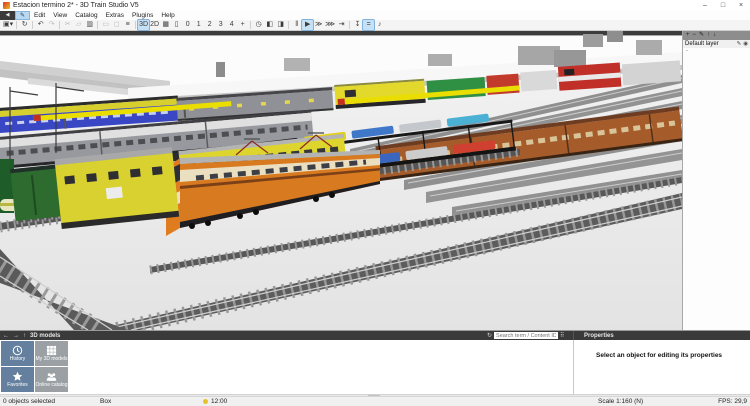 This screenshot has height=406, width=750. What do you see at coordinates (106, 401) in the screenshot?
I see `current-tool-label: Box` at bounding box center [106, 401].